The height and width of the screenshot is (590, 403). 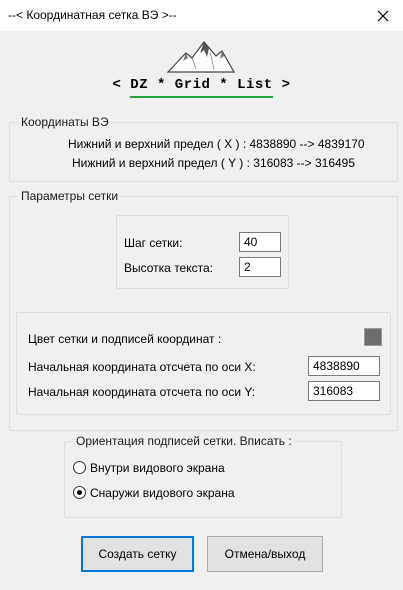 I want to click on text-height-label: Высотка текста:, so click(x=168, y=268).